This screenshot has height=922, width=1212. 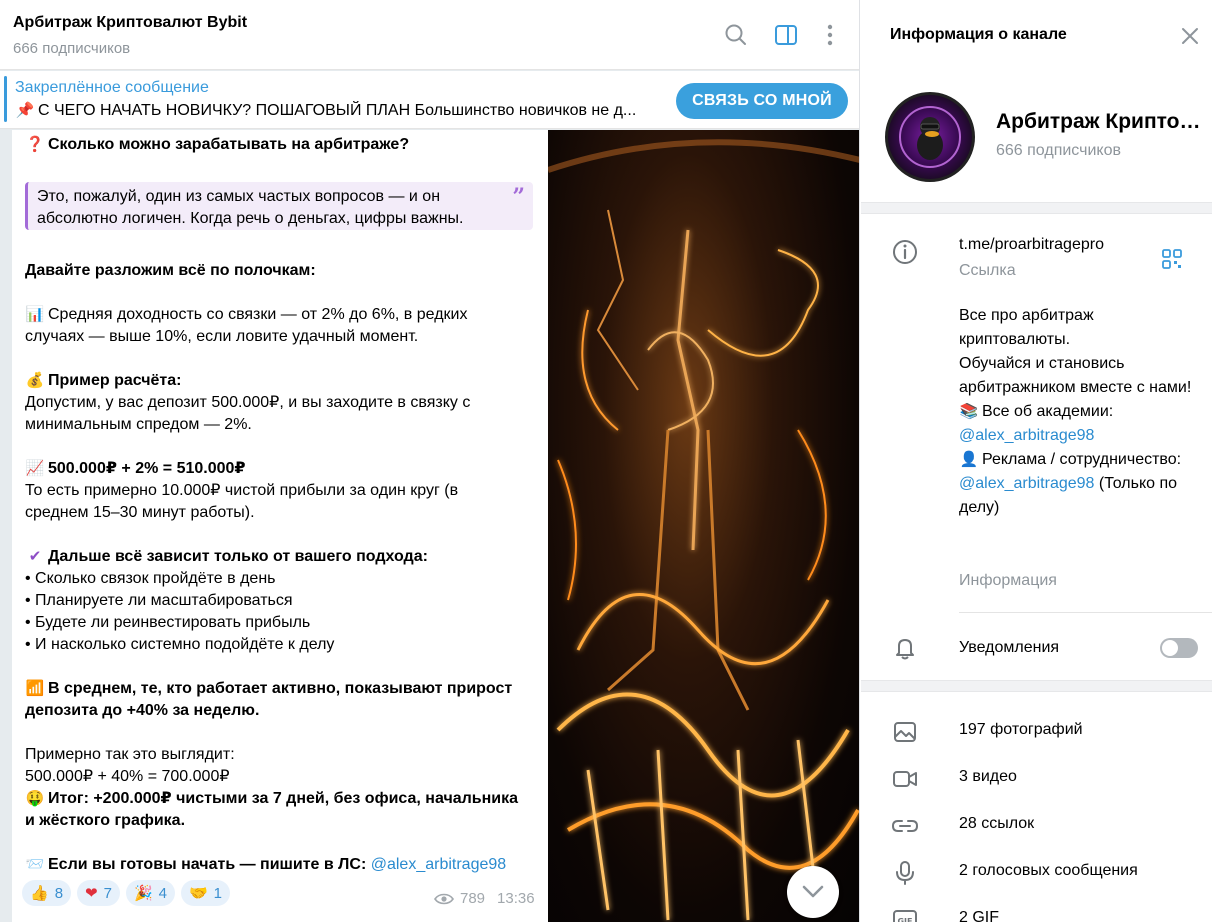 I want to click on gif-icon: GIF, so click(x=905, y=916).